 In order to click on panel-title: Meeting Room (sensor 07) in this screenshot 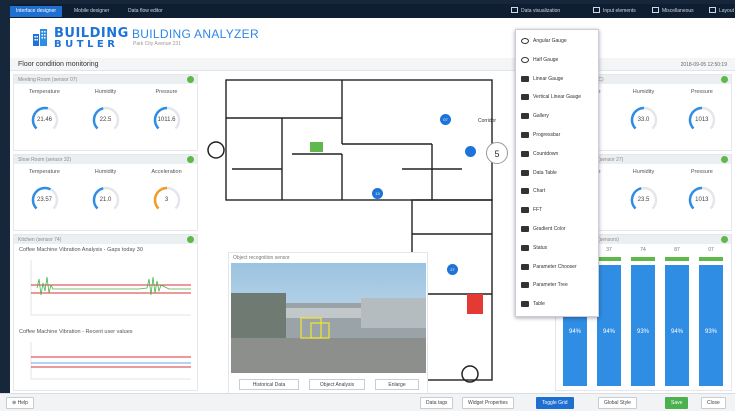, I will do `click(105, 79)`.